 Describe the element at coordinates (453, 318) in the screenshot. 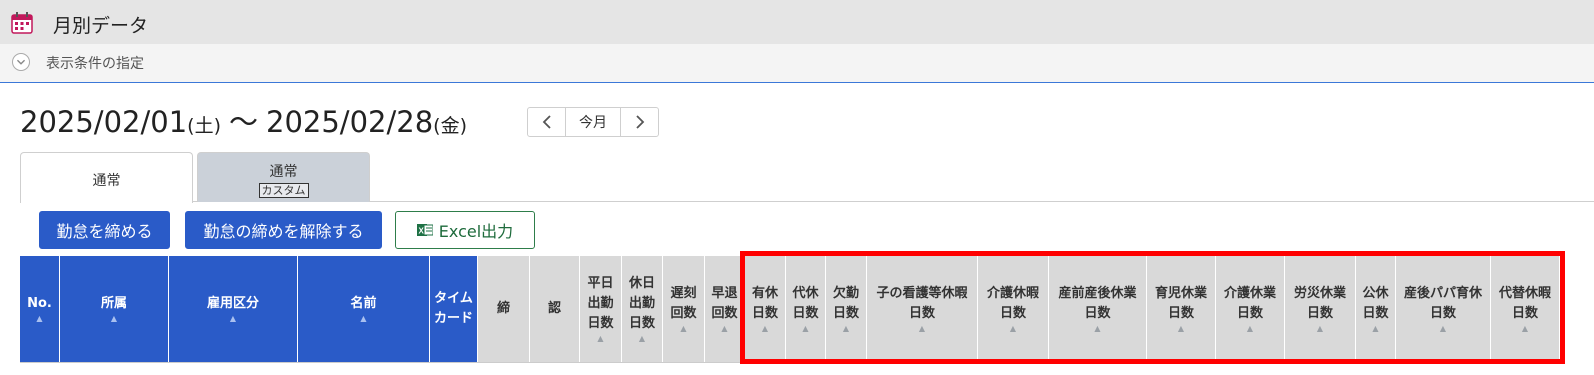

I see `column-header-label: カード` at that location.